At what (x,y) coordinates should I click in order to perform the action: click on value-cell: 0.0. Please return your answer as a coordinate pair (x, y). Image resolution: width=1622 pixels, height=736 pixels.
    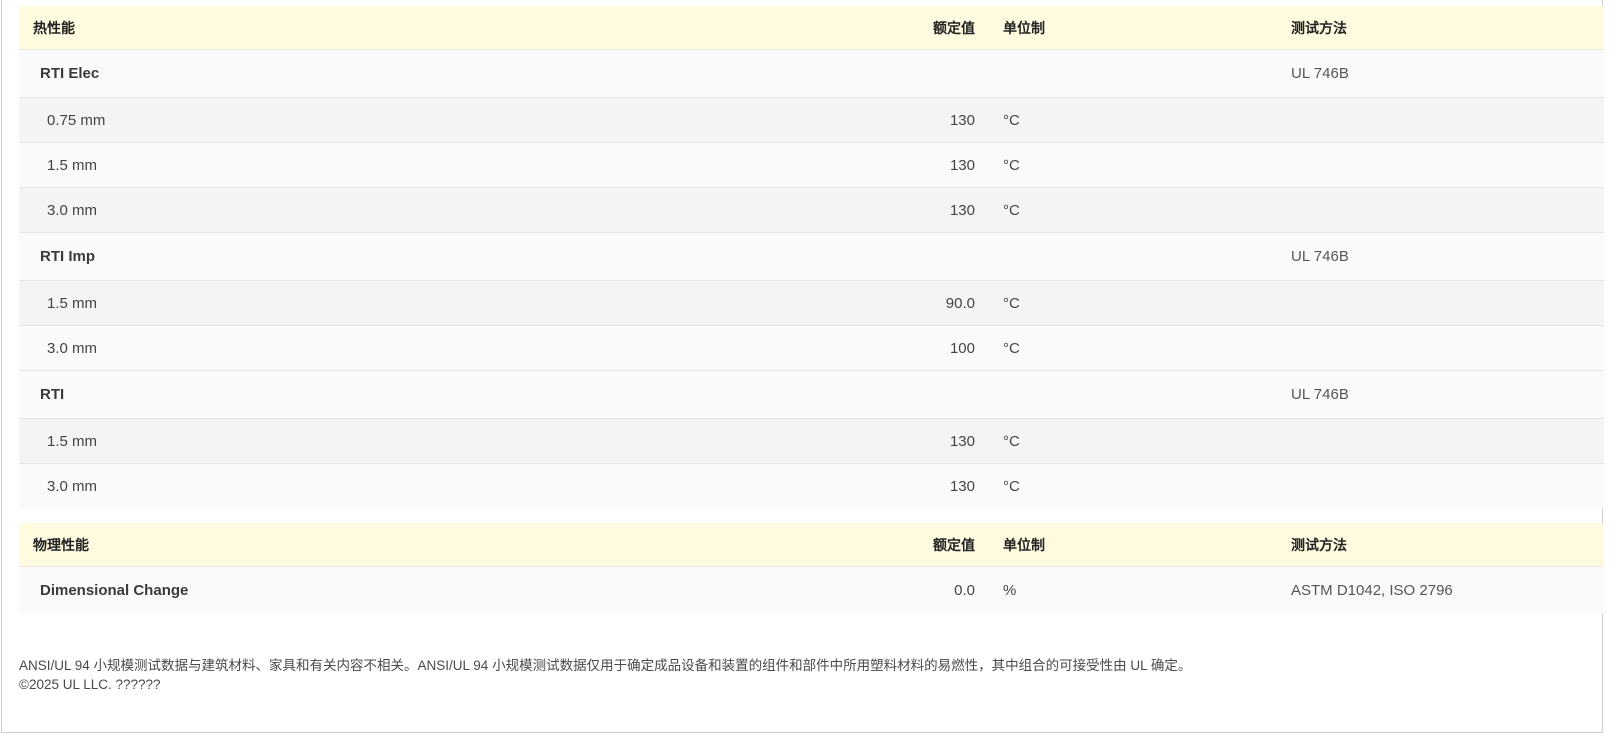
    Looking at the image, I should click on (886, 590).